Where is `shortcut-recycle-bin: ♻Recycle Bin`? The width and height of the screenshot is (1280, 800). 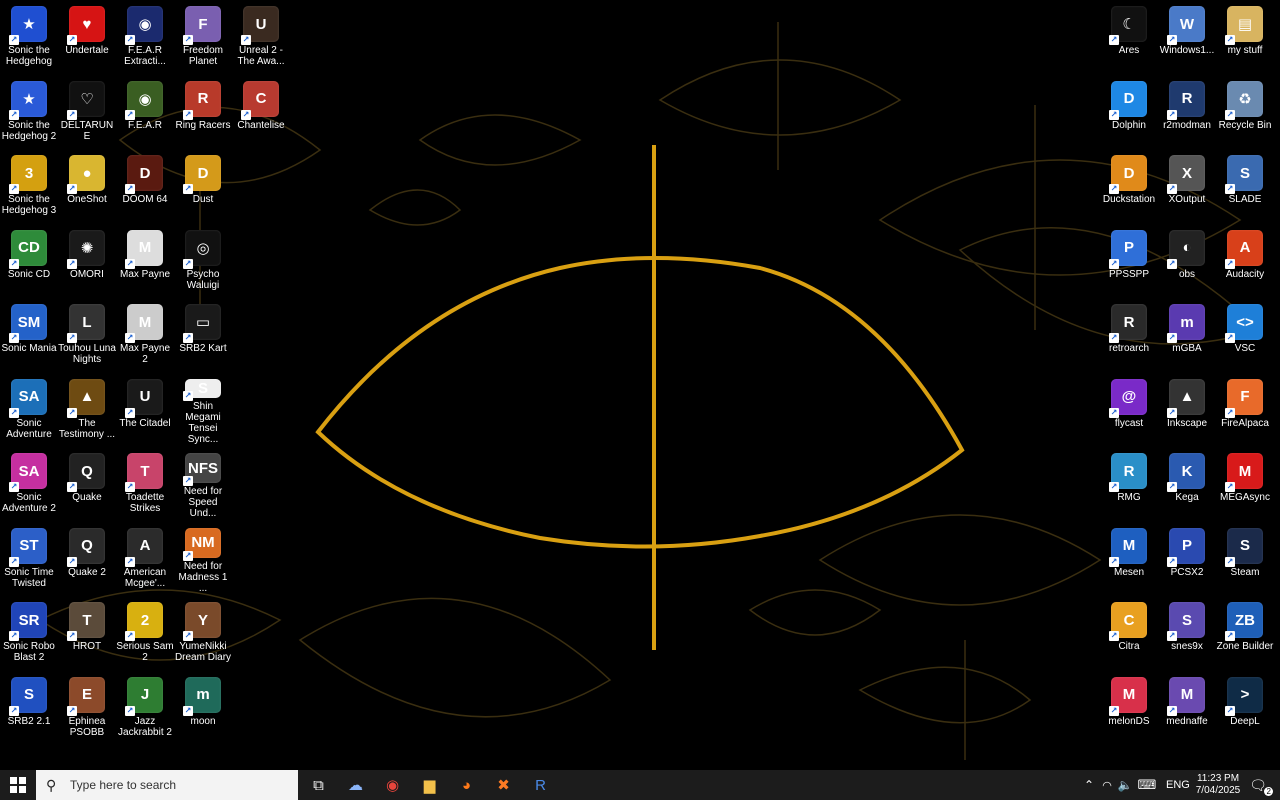
shortcut-recycle-bin: ♻Recycle Bin is located at coordinates (1245, 111).